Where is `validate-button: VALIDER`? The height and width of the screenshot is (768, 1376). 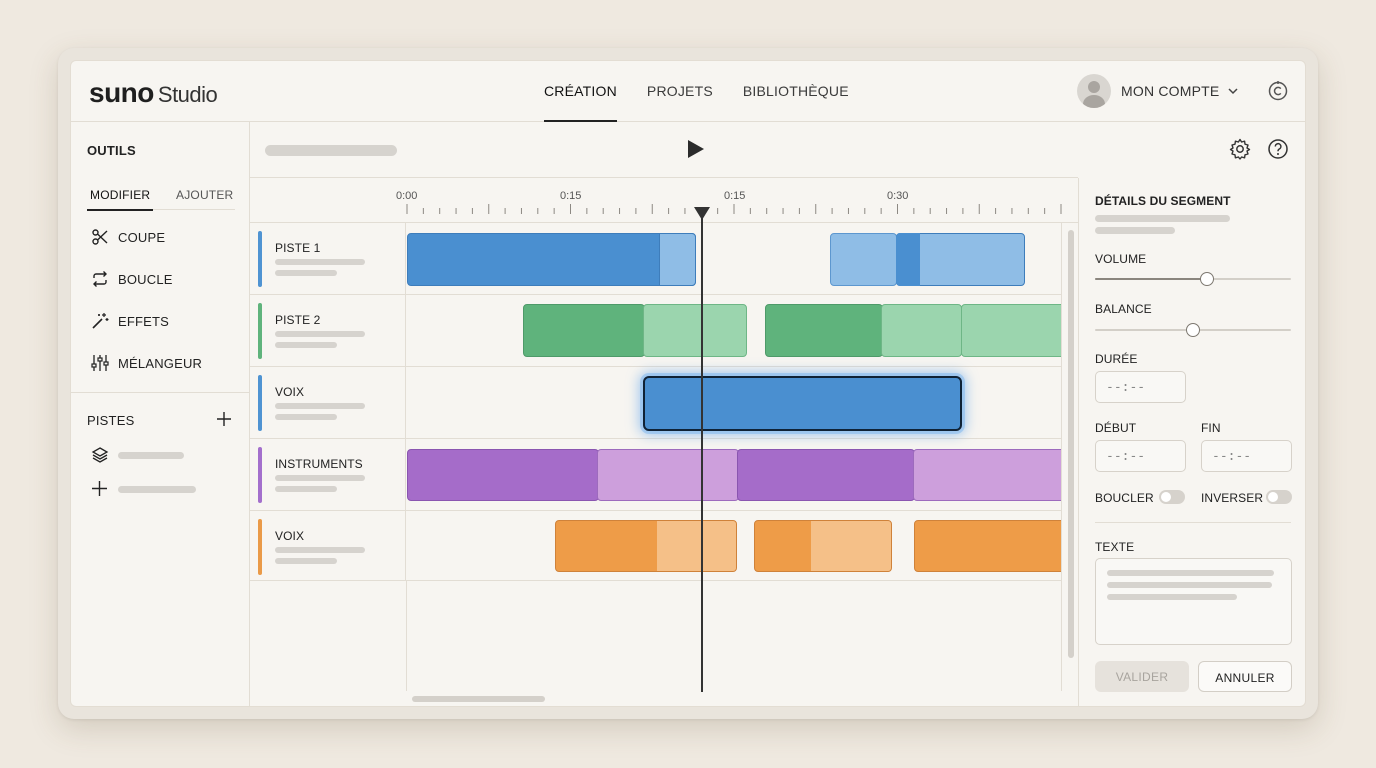 validate-button: VALIDER is located at coordinates (1142, 676).